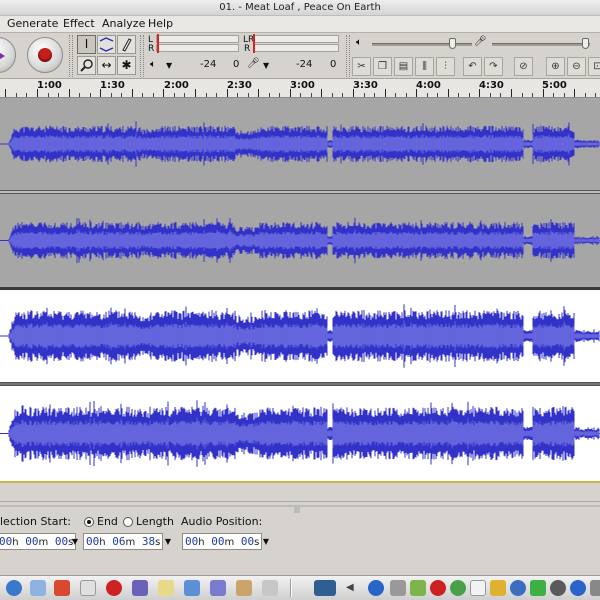 The height and width of the screenshot is (600, 600). Describe the element at coordinates (458, 588) in the screenshot. I see `sync-icon` at that location.